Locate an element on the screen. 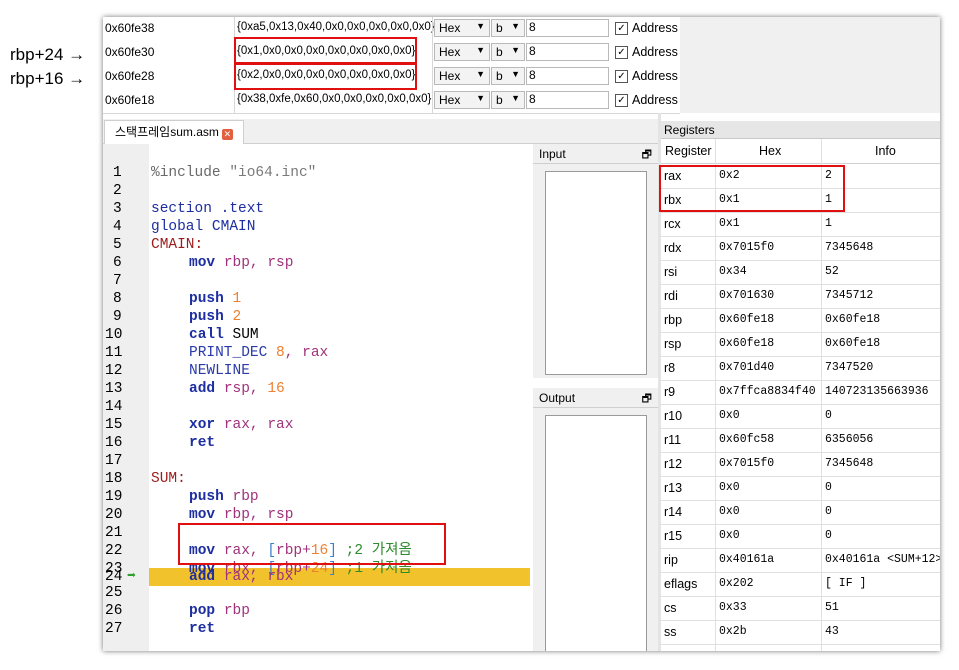 This screenshot has width=959, height=670. register-hex: 0x202 is located at coordinates (736, 583).